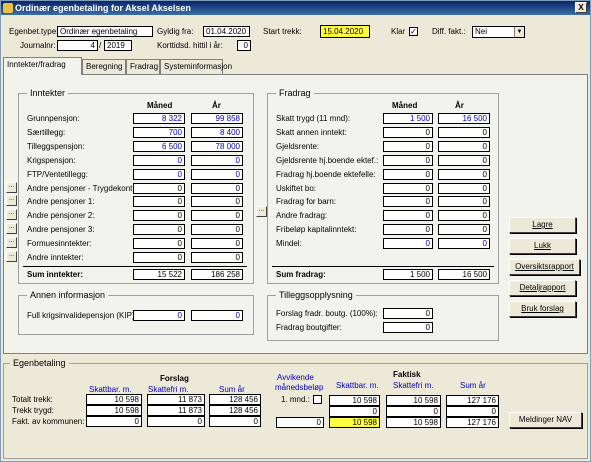 The image size is (591, 462). I want to click on fradrag-boutgifter-field: 0, so click(408, 327).